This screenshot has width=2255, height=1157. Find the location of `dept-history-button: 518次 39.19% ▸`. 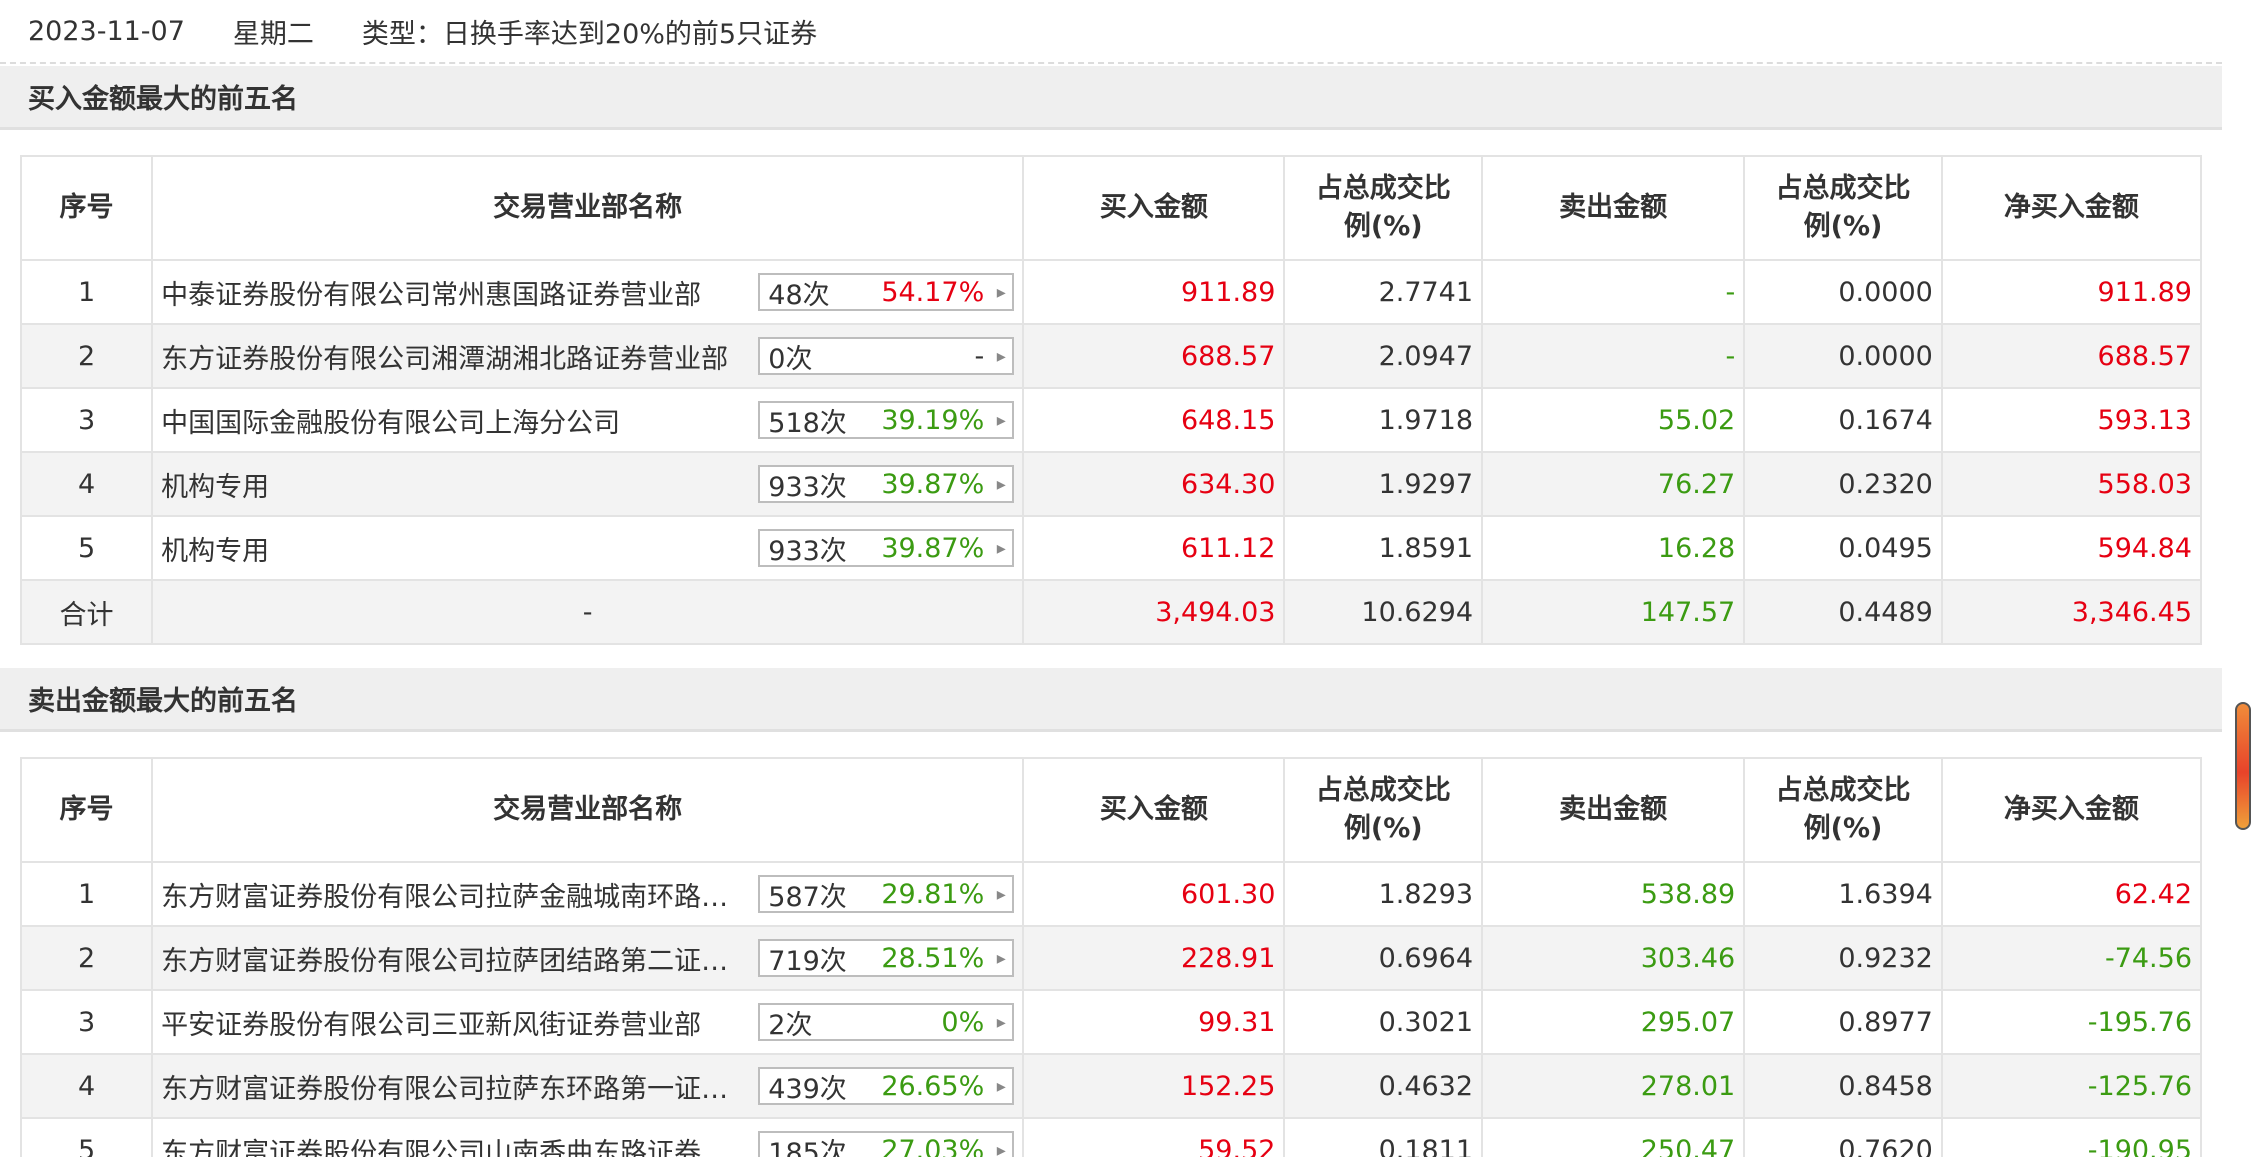

dept-history-button: 518次 39.19% ▸ is located at coordinates (886, 420).